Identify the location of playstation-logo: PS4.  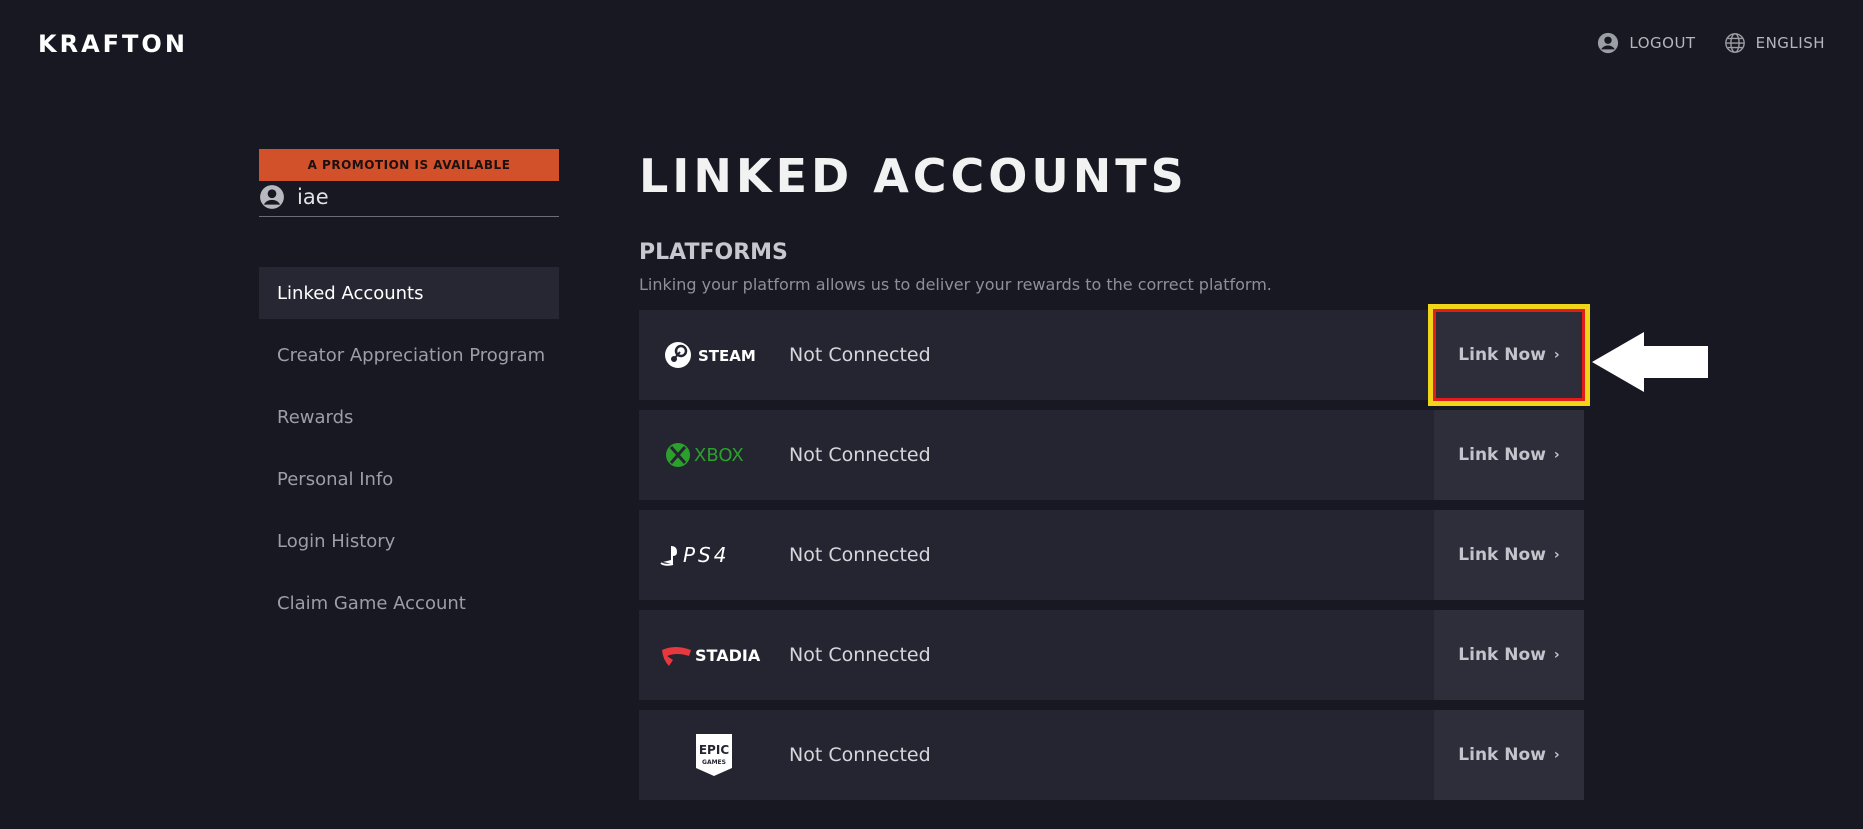
(714, 555).